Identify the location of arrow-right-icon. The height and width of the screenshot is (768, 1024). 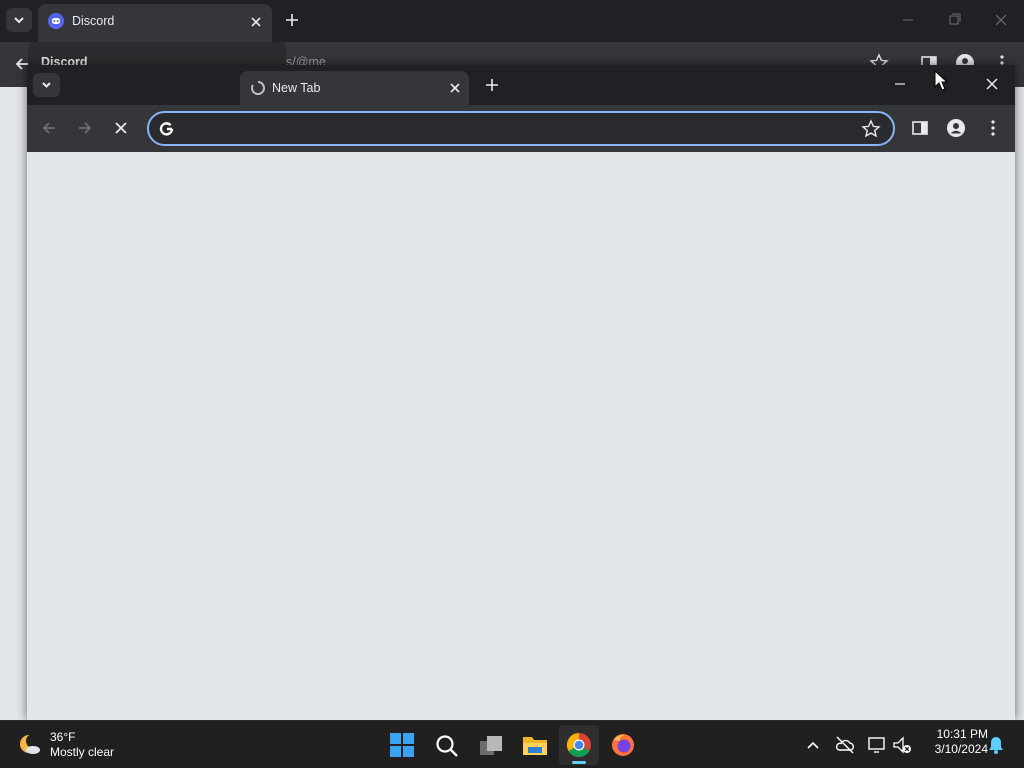
(85, 128).